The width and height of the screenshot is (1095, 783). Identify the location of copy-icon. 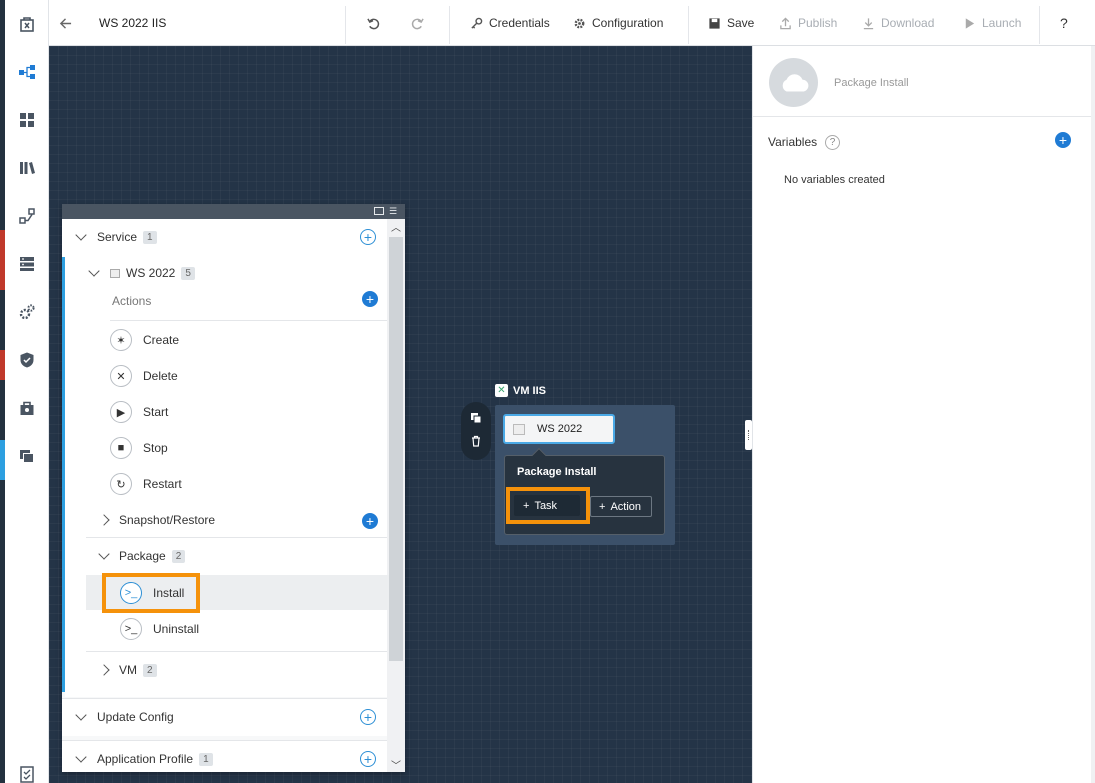
(476, 418).